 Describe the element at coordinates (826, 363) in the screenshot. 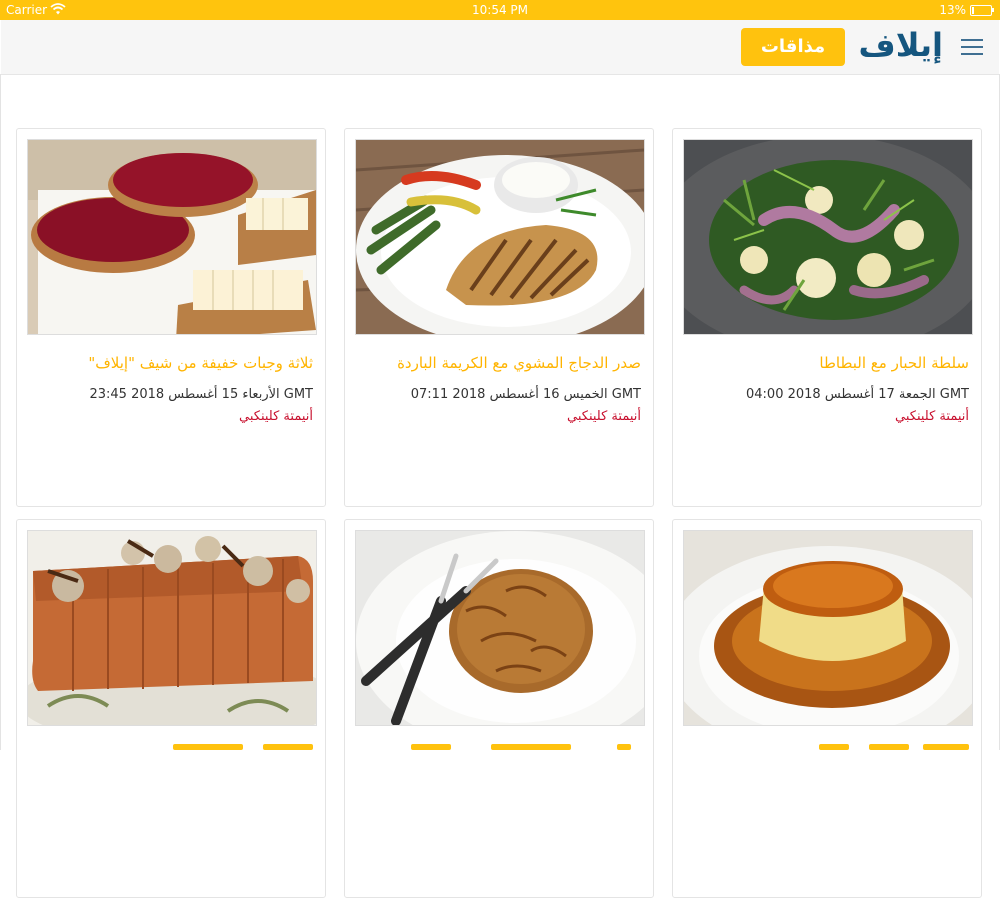

I see `article-title: سلطة الحبار مع البطاطا` at that location.